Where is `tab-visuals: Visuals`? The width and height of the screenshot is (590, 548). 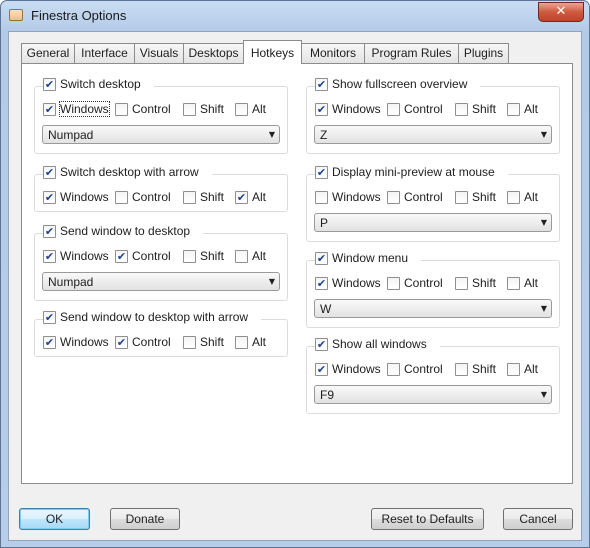
tab-visuals: Visuals is located at coordinates (159, 53).